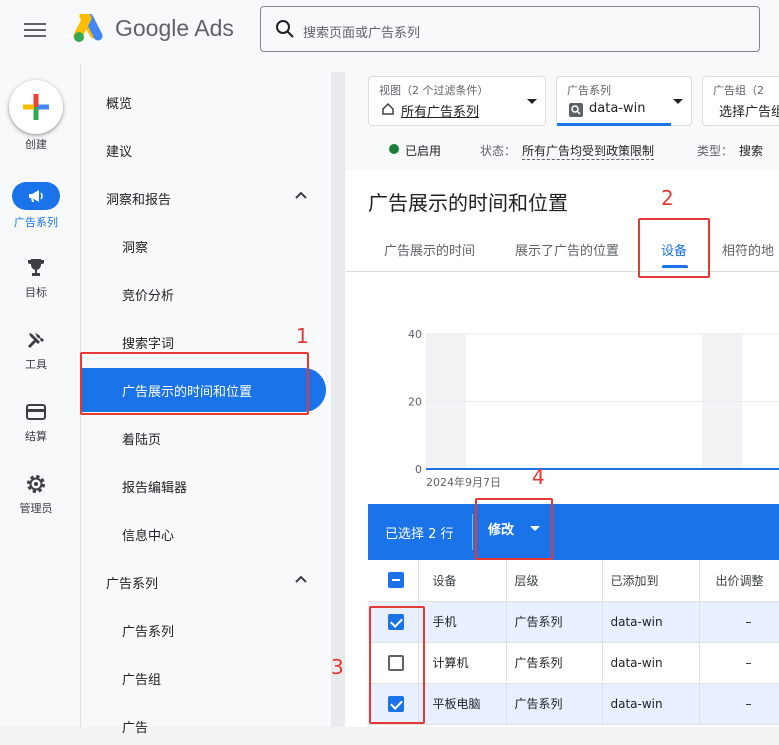  I want to click on search-box: 搜索页面或广告系列, so click(510, 29).